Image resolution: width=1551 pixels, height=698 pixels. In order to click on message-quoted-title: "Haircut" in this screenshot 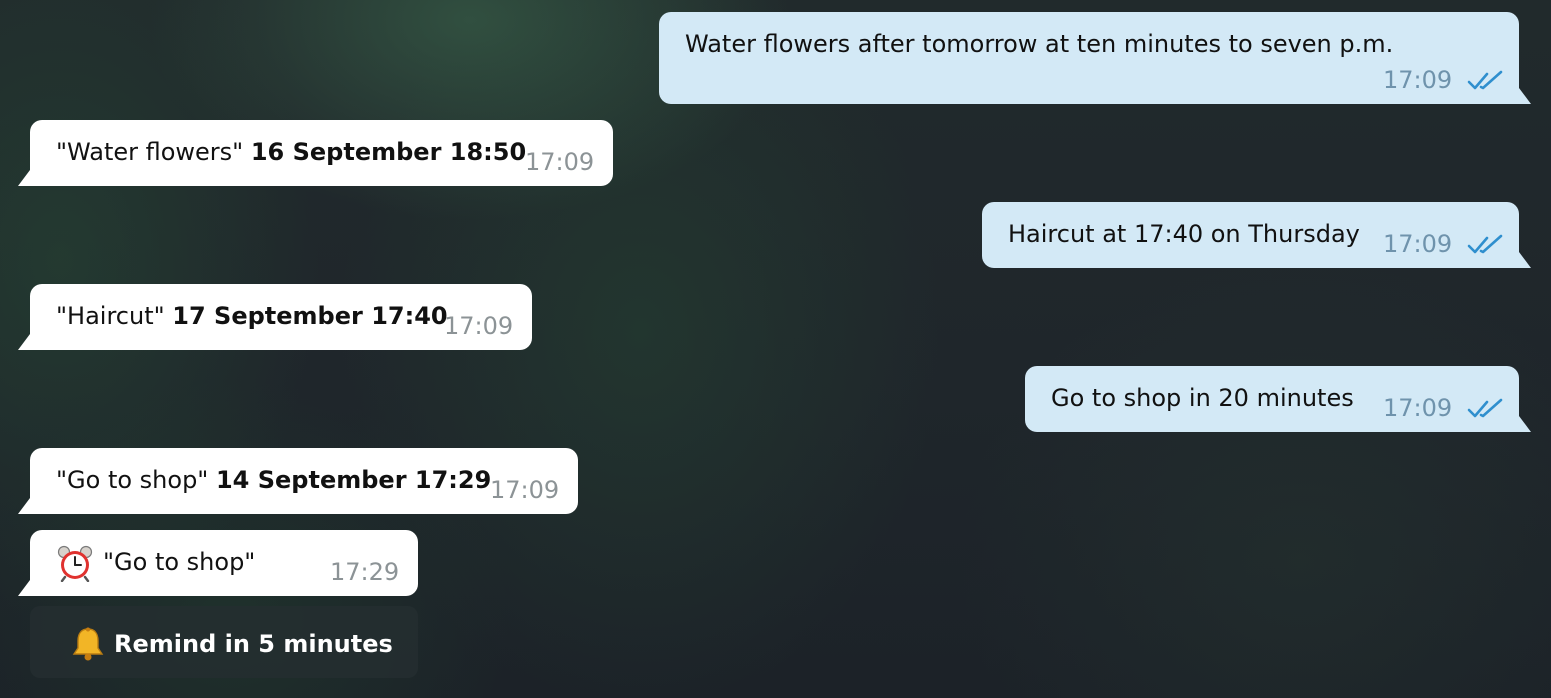, I will do `click(110, 316)`.